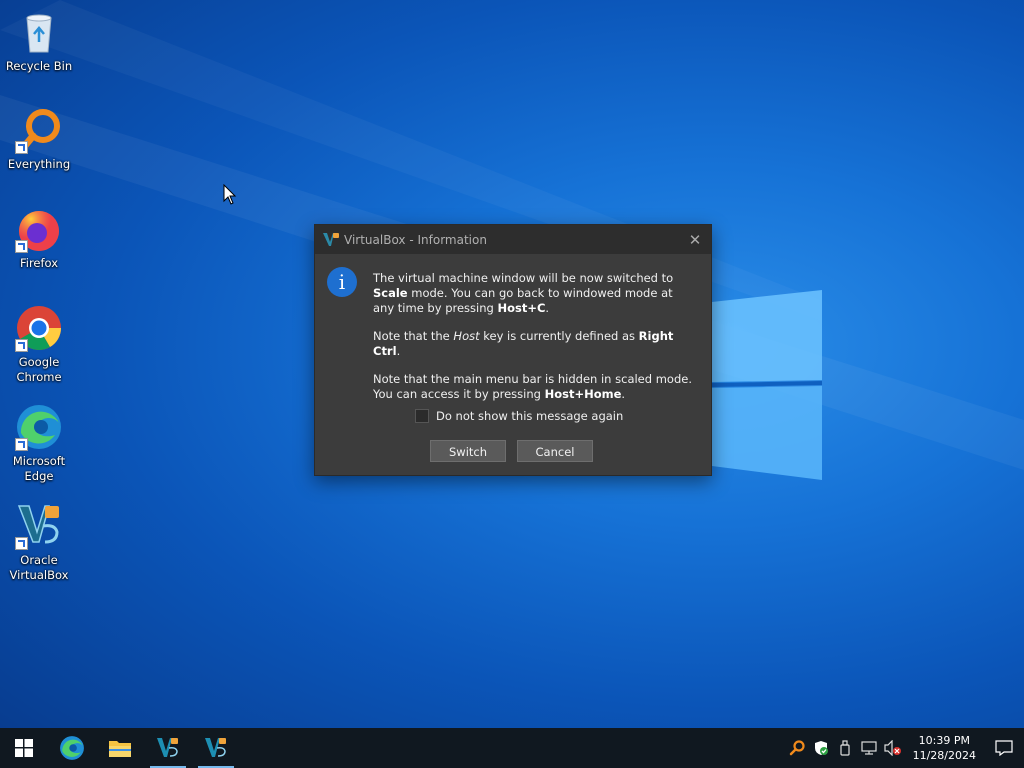  I want to click on info-icon: i, so click(342, 282).